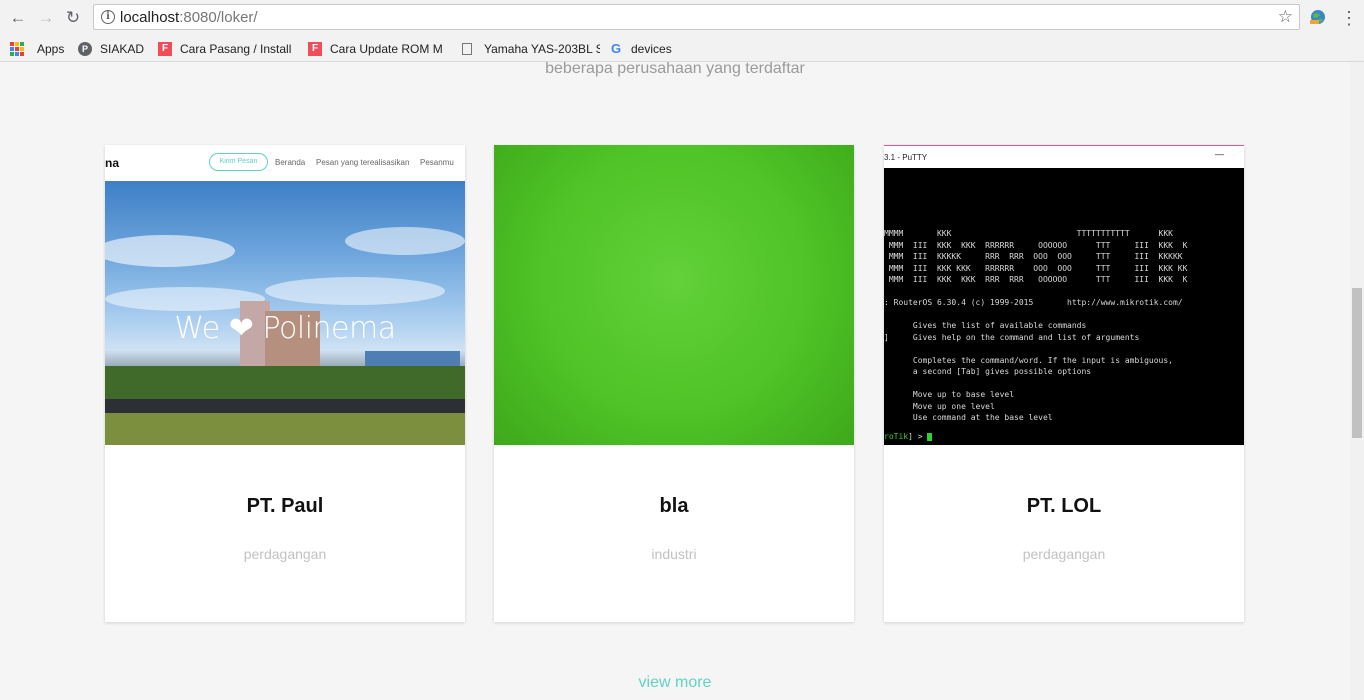 This screenshot has height=700, width=1364. I want to click on thumbnail-link: Pesanmu, so click(437, 162).